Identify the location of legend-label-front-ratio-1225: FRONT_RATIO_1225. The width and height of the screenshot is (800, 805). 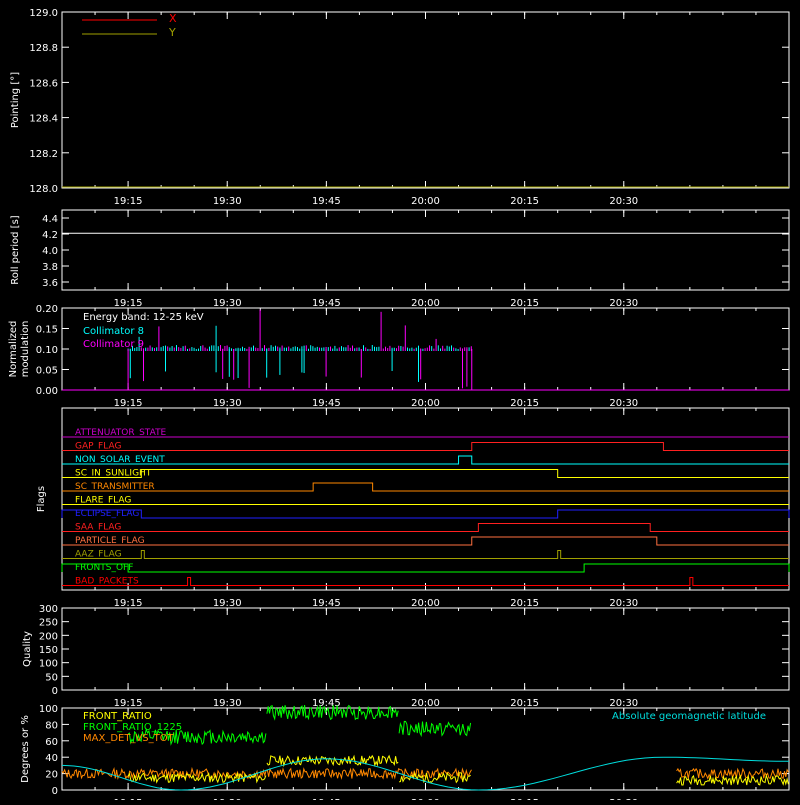
(132, 727).